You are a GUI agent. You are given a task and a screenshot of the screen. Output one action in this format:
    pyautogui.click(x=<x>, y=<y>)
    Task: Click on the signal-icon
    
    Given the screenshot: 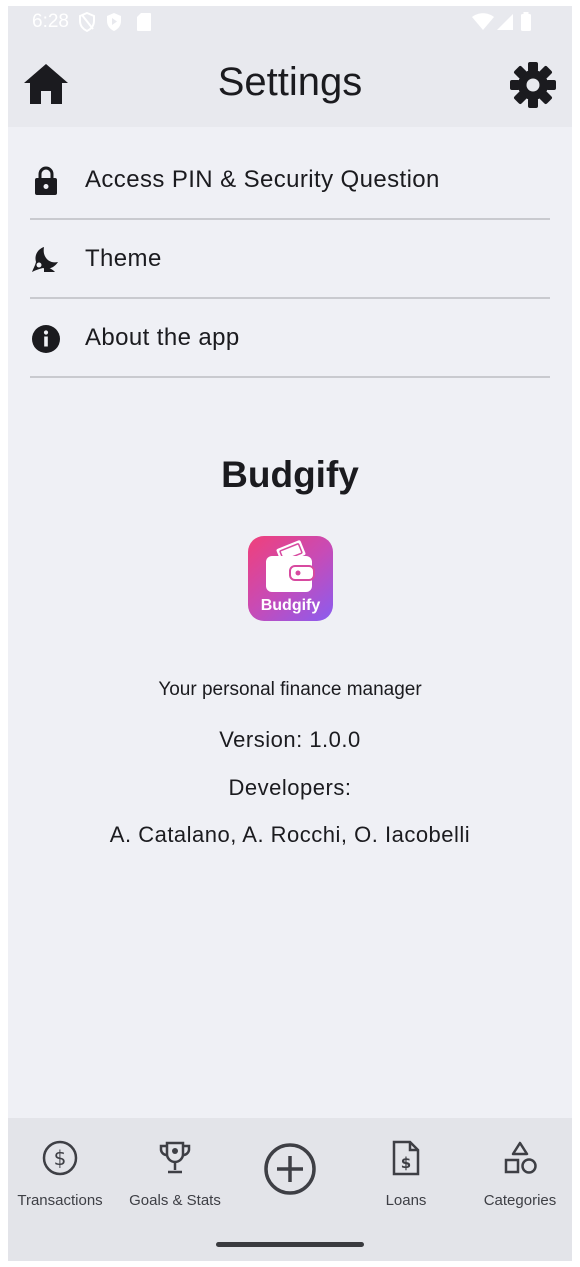 What is the action you would take?
    pyautogui.click(x=505, y=24)
    